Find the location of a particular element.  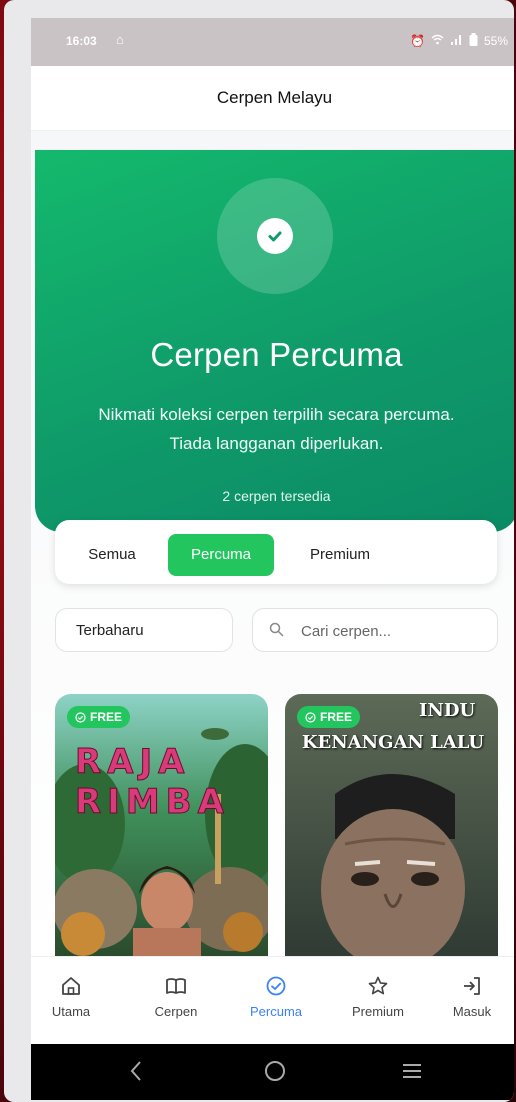

login-icon is located at coordinates (472, 986).